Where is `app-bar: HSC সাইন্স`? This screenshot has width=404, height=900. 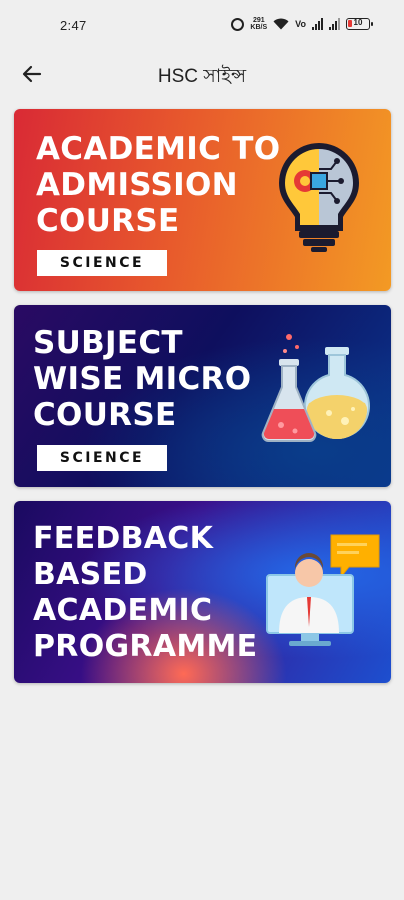 app-bar: HSC সাইন্স is located at coordinates (202, 74).